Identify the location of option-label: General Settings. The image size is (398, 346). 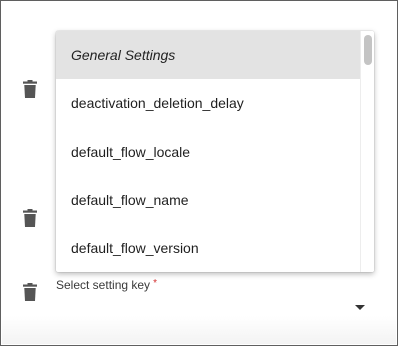
(123, 55).